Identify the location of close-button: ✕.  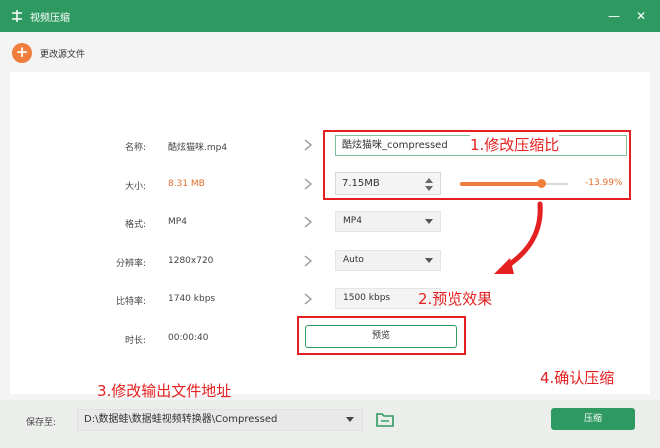
(641, 16).